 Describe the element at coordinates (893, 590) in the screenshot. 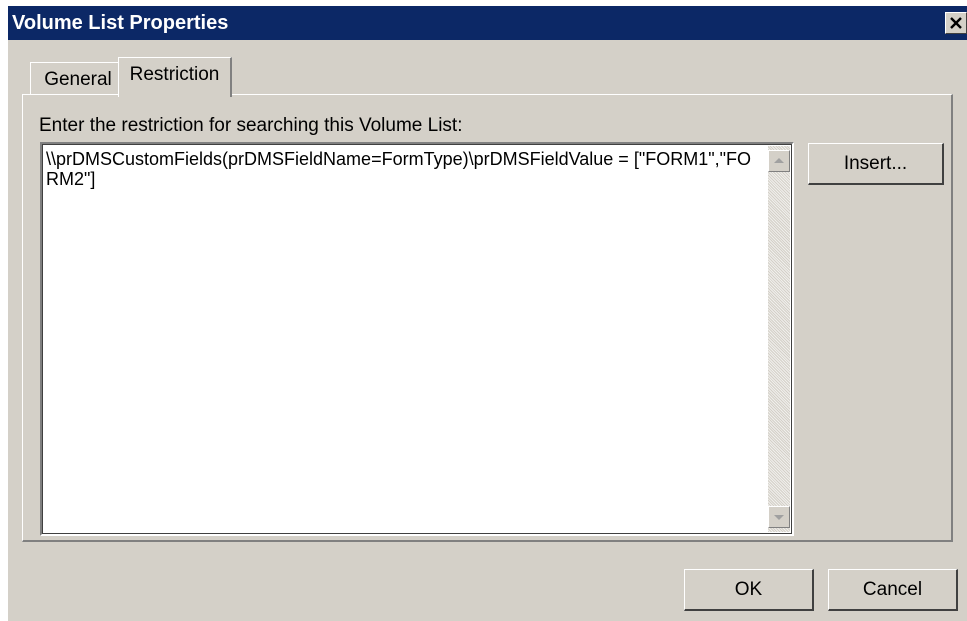

I see `cancel-button: Cancel` at that location.